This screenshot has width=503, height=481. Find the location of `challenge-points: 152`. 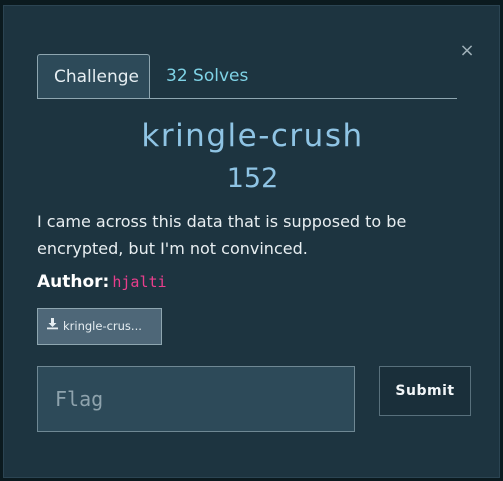

challenge-points: 152 is located at coordinates (252, 178).